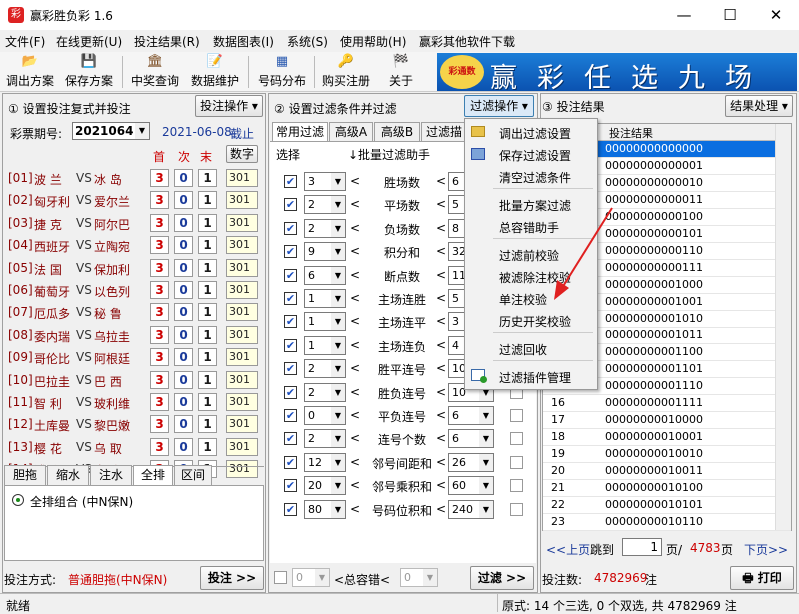 The width and height of the screenshot is (799, 614). Describe the element at coordinates (167, 41) in the screenshot. I see `menu-results: 投注结果(R)` at that location.